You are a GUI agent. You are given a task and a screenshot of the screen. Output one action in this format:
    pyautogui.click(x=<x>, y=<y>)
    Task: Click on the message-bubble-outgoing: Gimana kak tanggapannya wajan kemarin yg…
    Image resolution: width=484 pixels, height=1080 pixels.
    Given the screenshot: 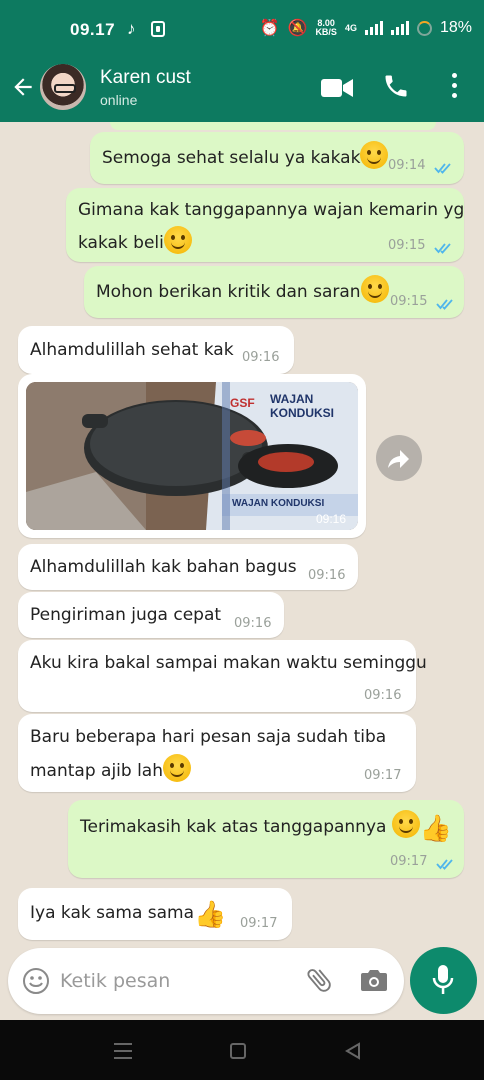 What is the action you would take?
    pyautogui.click(x=265, y=225)
    